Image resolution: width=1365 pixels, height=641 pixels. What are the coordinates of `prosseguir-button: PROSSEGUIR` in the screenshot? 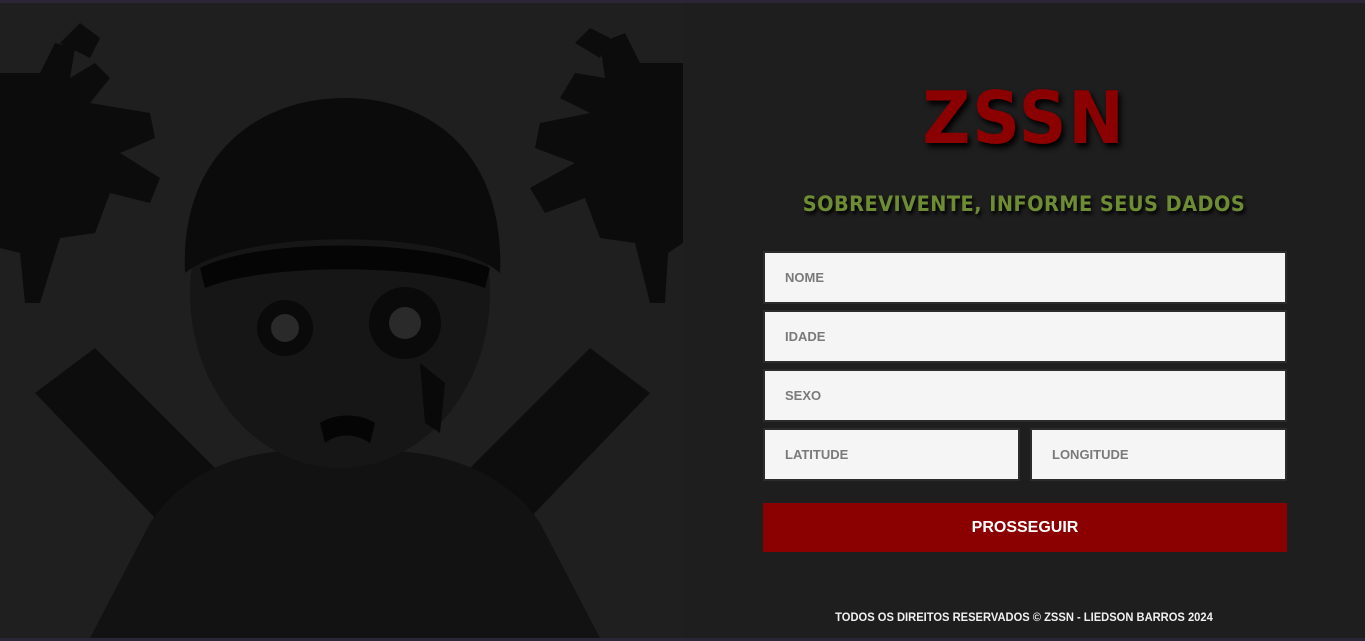 It's located at (1025, 527).